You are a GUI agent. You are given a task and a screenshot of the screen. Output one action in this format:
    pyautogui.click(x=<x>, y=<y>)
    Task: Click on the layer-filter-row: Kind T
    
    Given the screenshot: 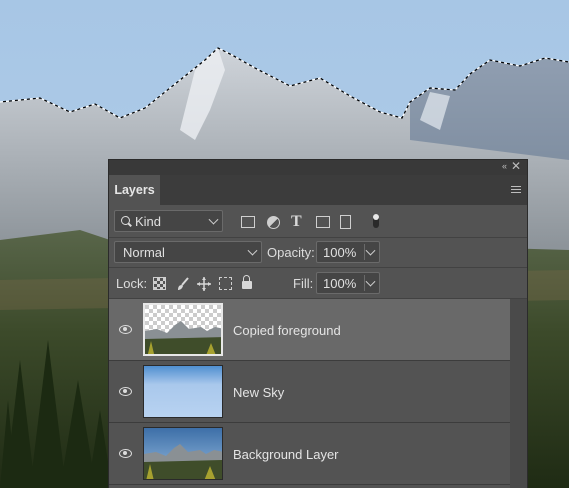 What is the action you would take?
    pyautogui.click(x=318, y=221)
    